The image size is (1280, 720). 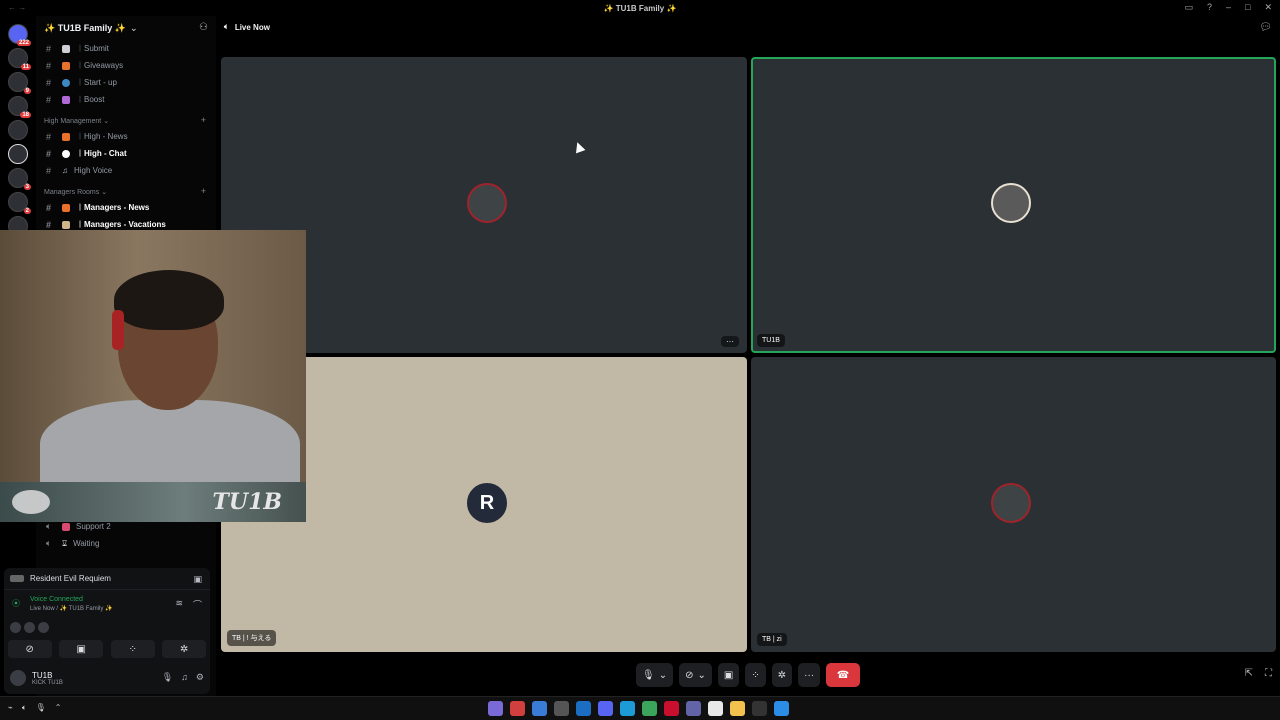 I want to click on chevron-down-icon: ⌄, so click(x=106, y=121).